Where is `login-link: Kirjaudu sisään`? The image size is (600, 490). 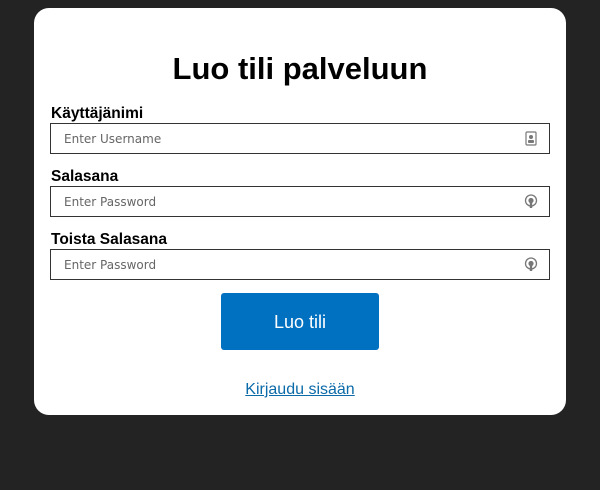
login-link: Kirjaudu sisään is located at coordinates (299, 389).